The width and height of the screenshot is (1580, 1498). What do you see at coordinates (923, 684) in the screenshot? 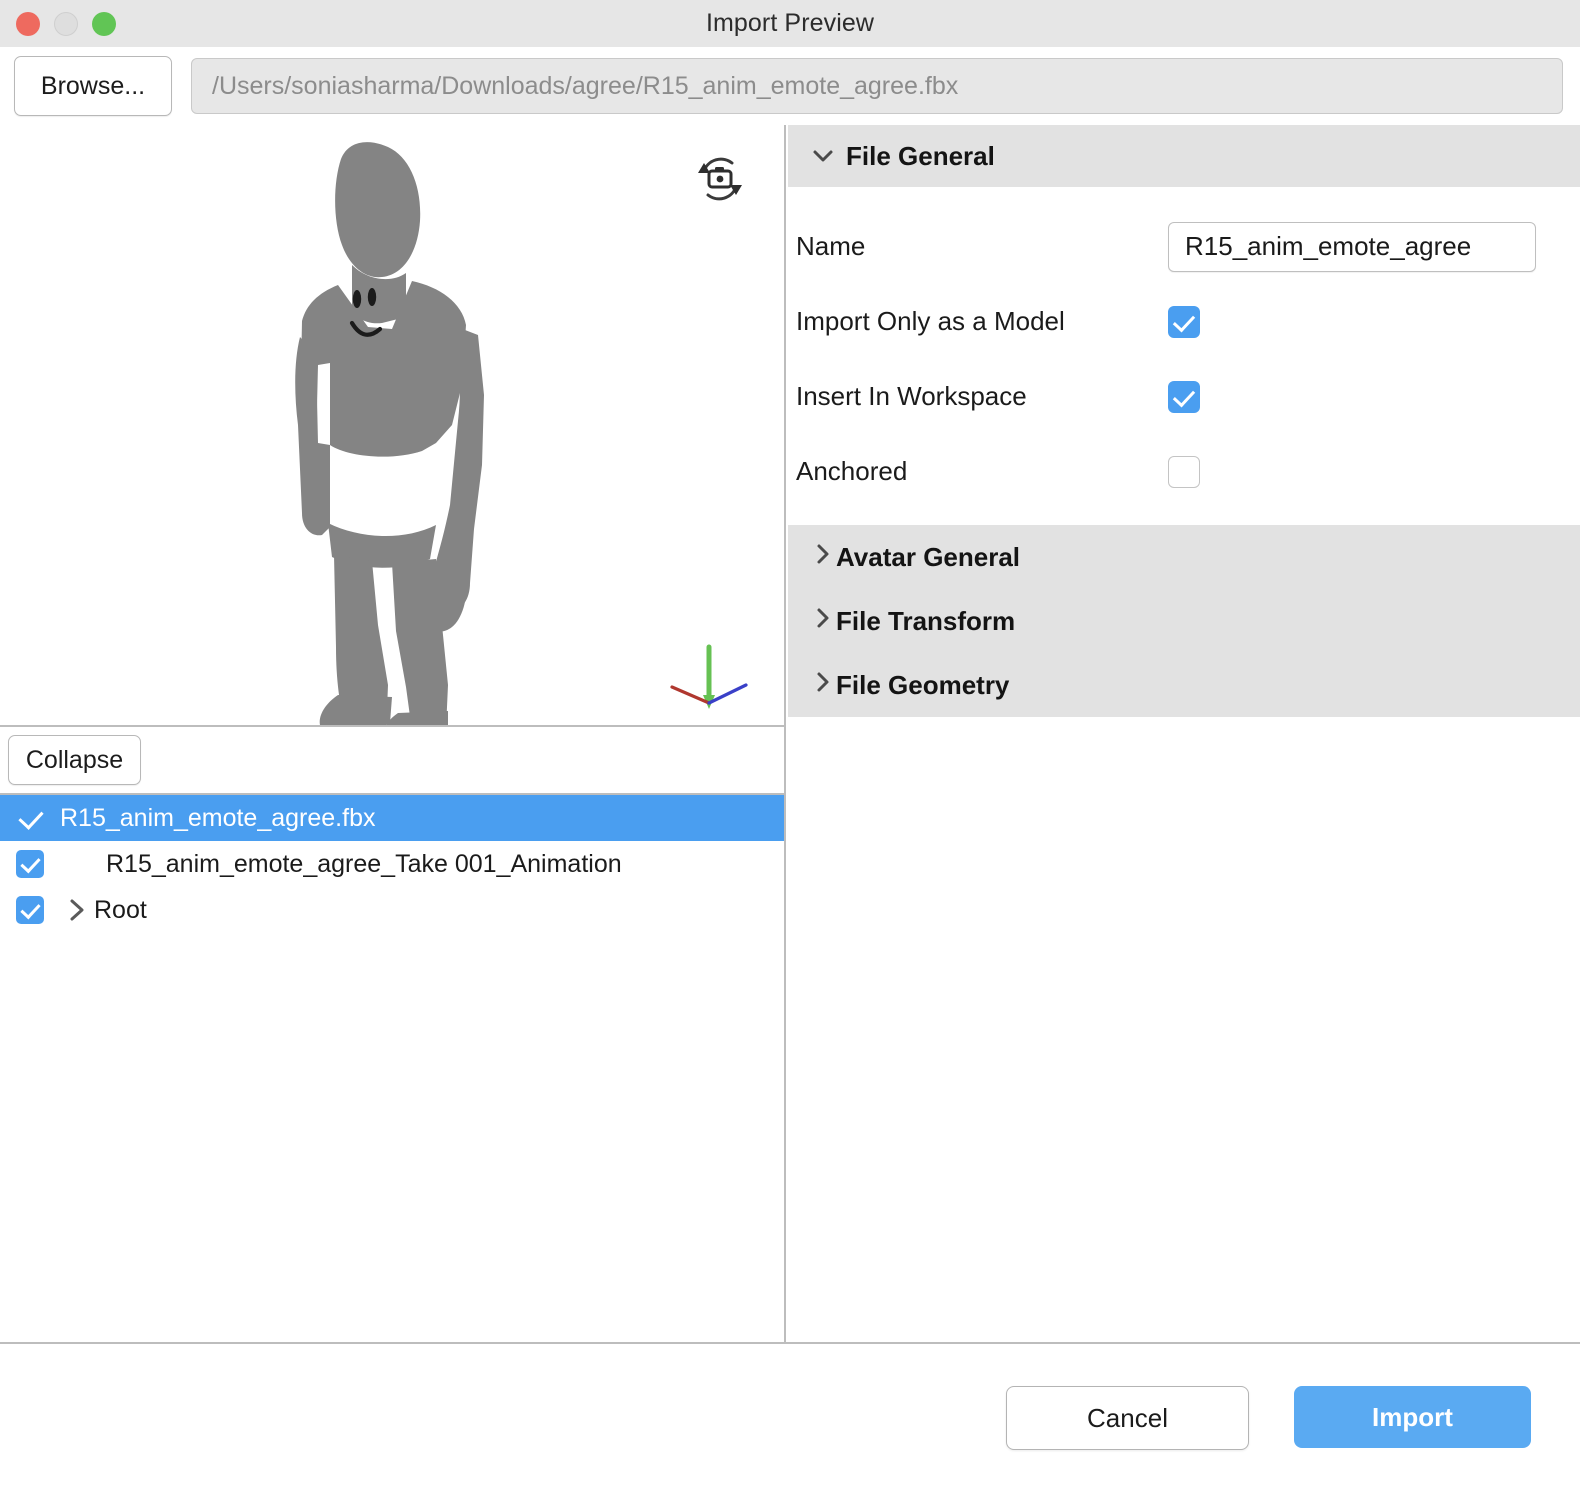
I see `section-title: File Geometry` at bounding box center [923, 684].